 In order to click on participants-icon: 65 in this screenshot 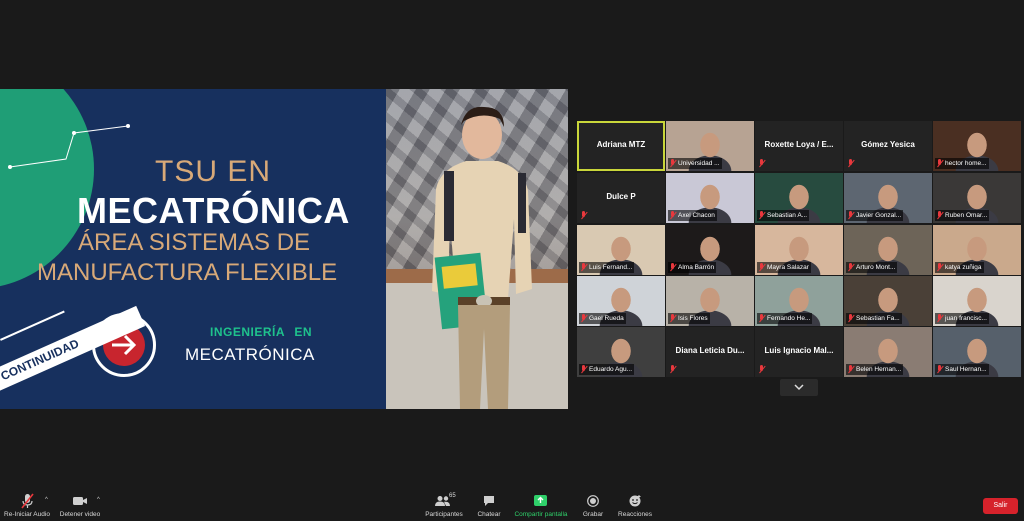, I will do `click(444, 502)`.